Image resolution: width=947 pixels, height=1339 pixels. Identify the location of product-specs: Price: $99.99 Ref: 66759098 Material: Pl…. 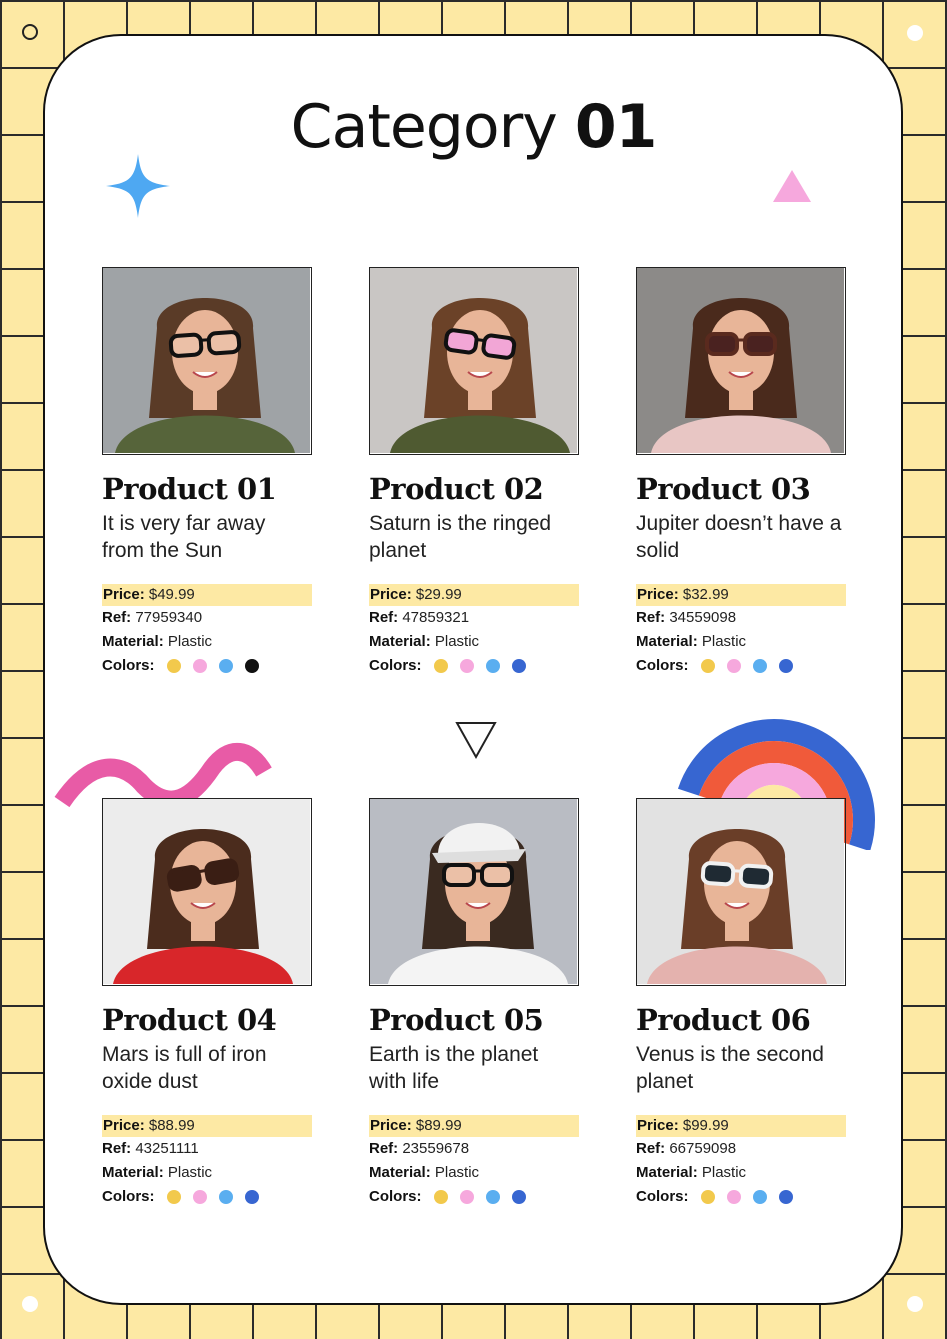
(741, 1162).